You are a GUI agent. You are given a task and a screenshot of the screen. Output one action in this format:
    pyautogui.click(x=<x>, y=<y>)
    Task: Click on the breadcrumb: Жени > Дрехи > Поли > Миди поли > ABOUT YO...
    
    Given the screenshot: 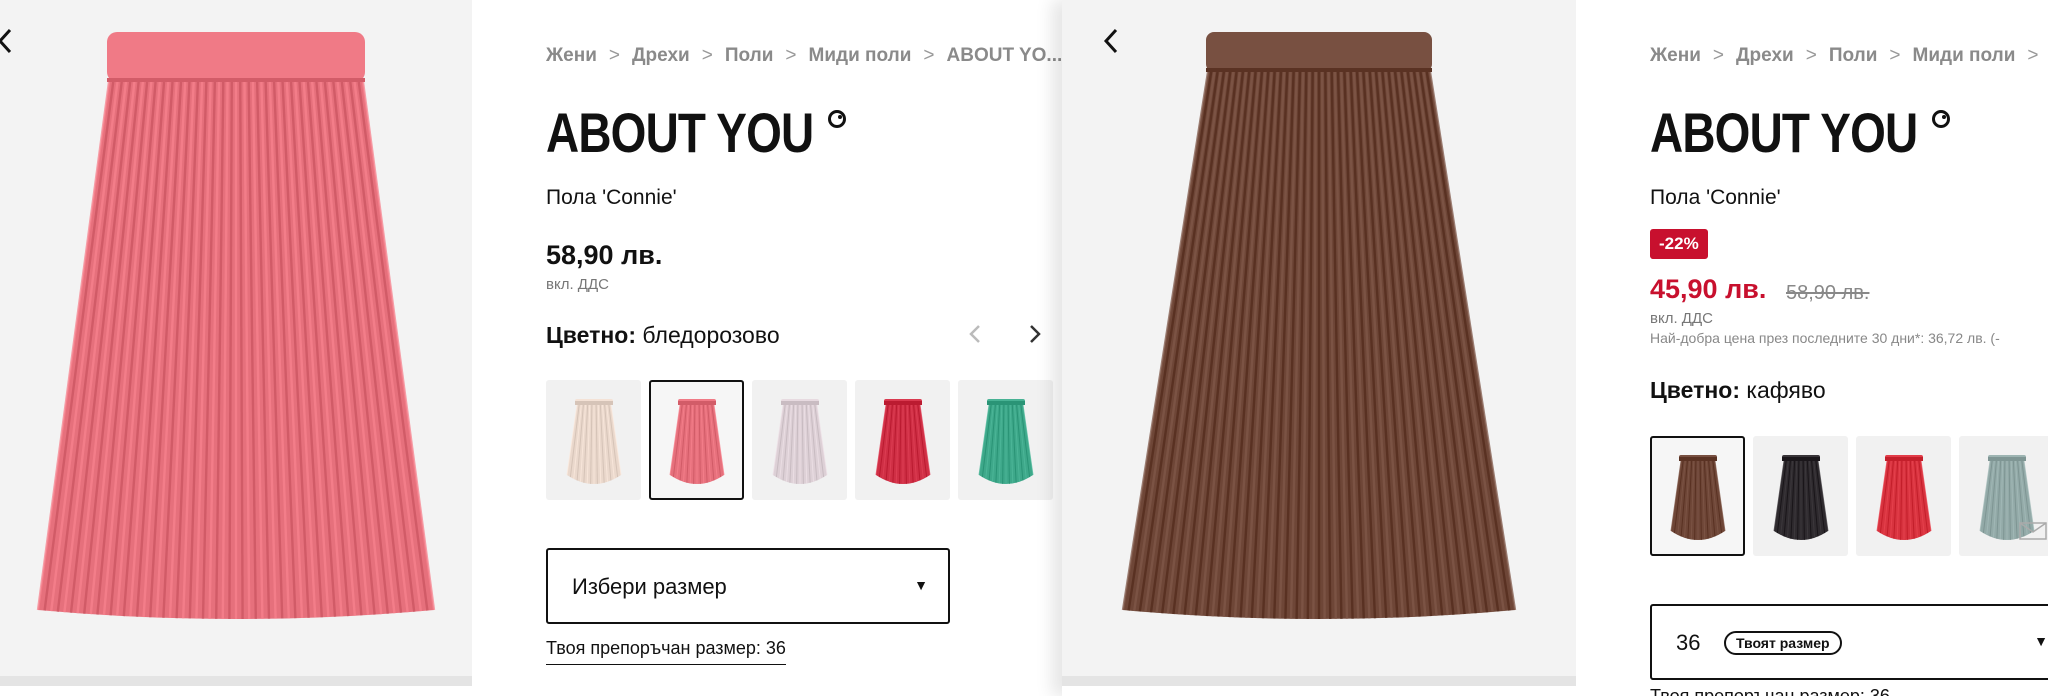 What is the action you would take?
    pyautogui.click(x=804, y=56)
    